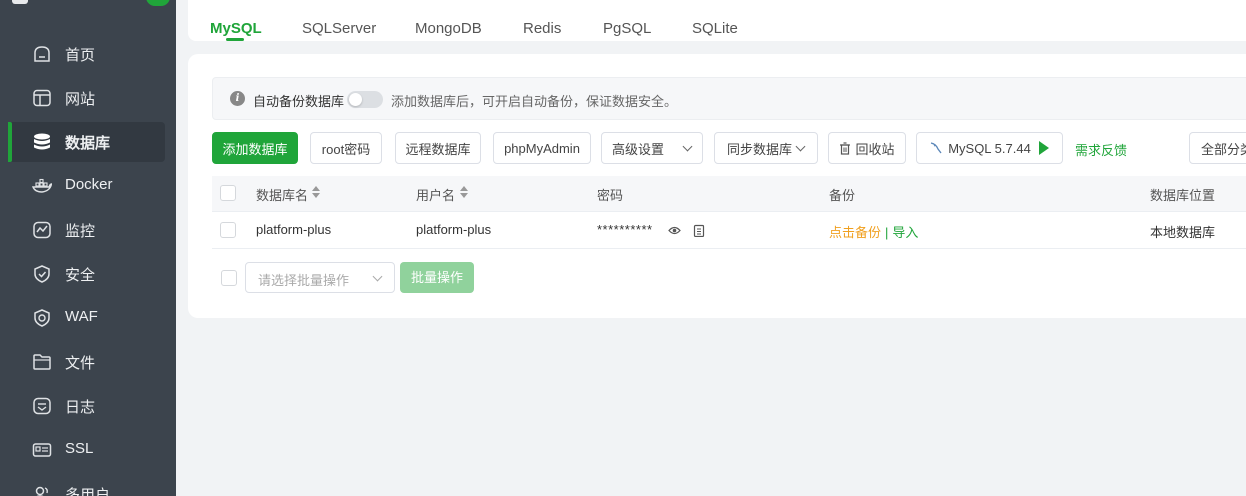 The width and height of the screenshot is (1246, 496). I want to click on sidebar-item-label: 文件, so click(80, 363).